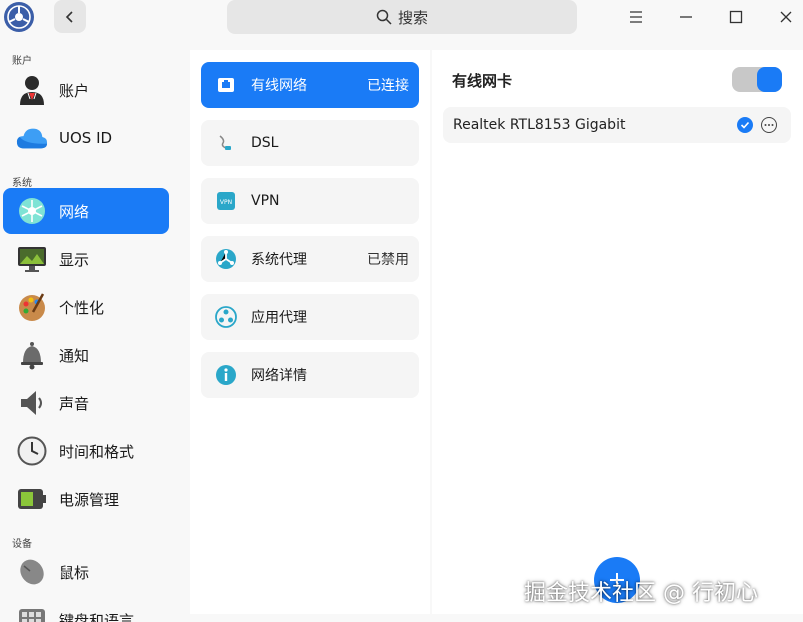  Describe the element at coordinates (74, 572) in the screenshot. I see `sidebar-item-label: 鼠标` at that location.